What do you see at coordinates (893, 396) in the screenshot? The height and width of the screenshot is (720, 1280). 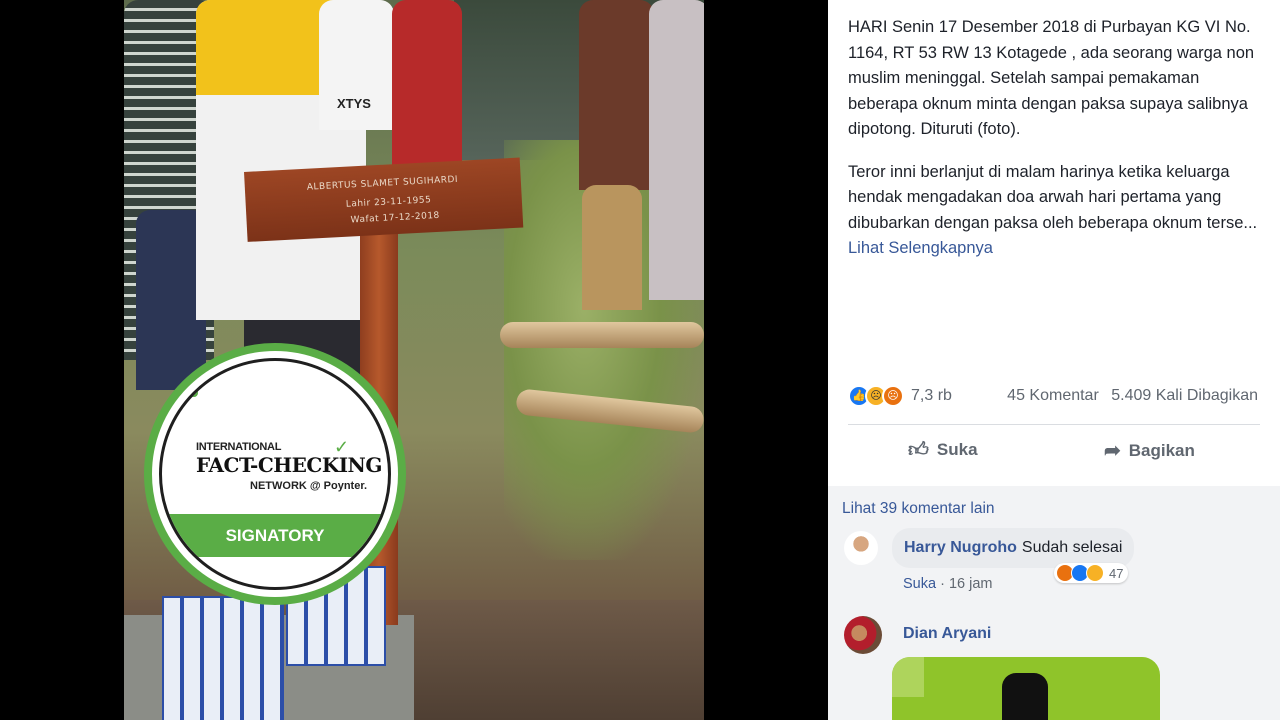 I see `angry-icon: ☹` at bounding box center [893, 396].